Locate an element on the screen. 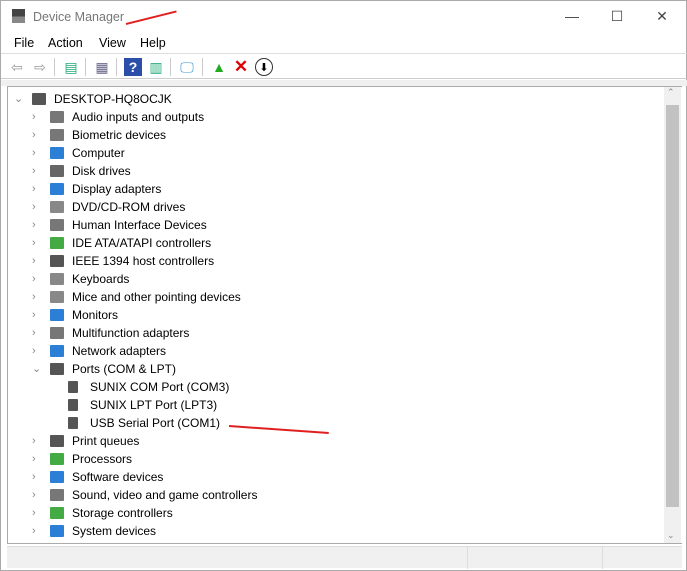 The width and height of the screenshot is (687, 571). tree-item-label: Network adapters is located at coordinates (119, 351).